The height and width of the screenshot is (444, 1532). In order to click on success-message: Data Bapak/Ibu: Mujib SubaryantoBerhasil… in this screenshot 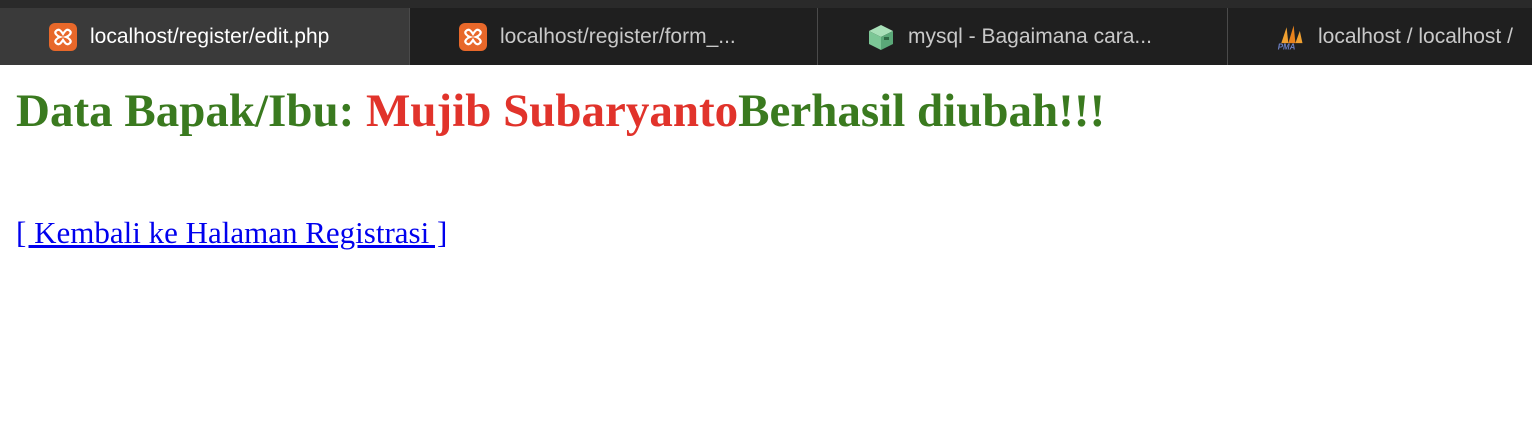, I will do `click(766, 111)`.